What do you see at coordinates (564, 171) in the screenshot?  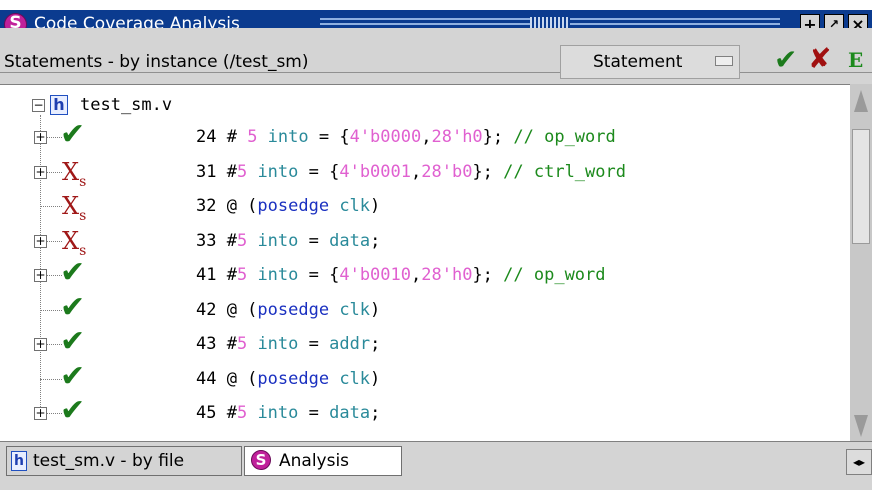 I see `code-token: // ctrl_word` at bounding box center [564, 171].